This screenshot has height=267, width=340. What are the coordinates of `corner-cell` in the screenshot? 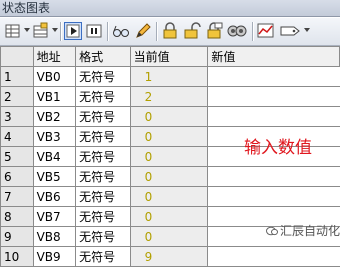 It's located at (17, 56).